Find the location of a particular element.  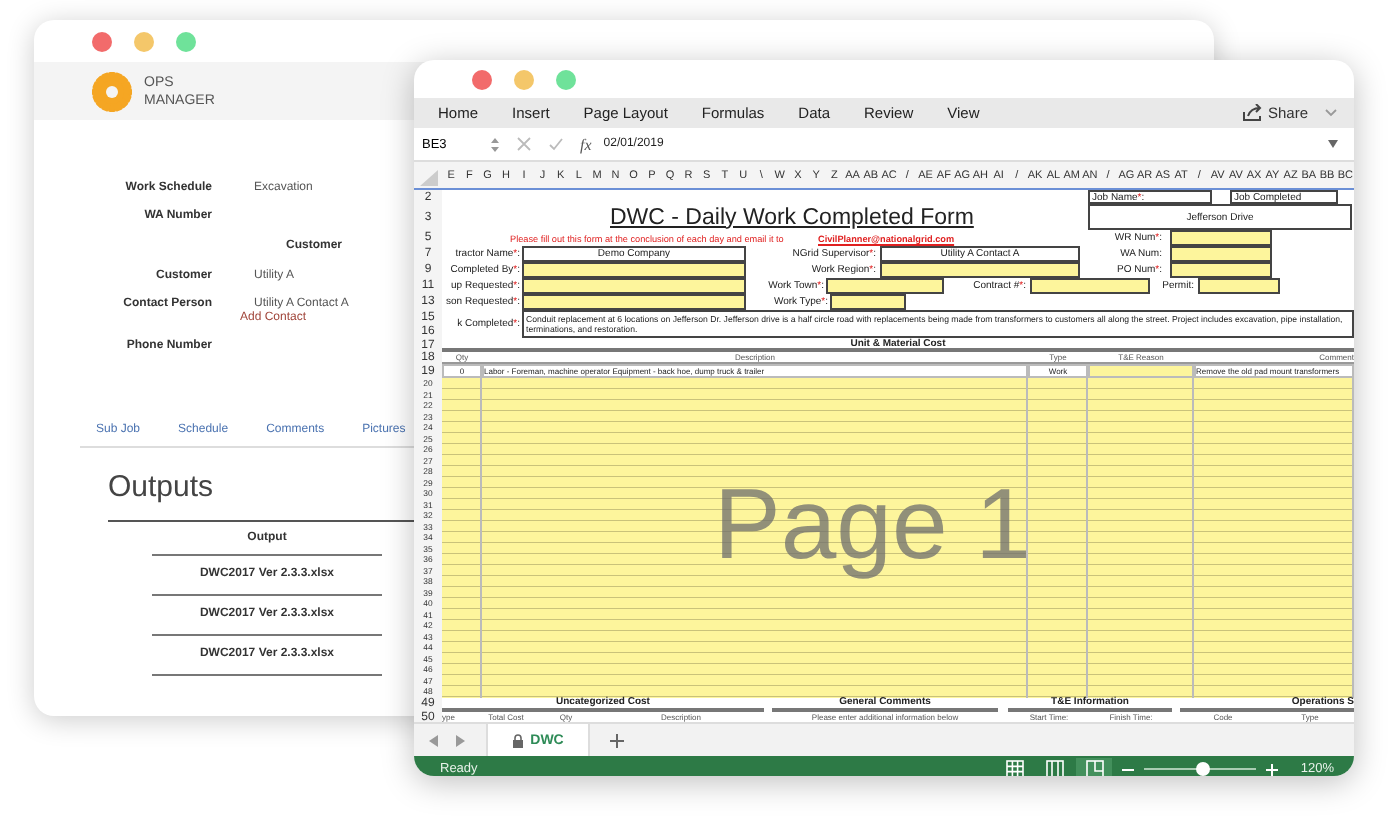

chevron-down-icon is located at coordinates (1331, 113).